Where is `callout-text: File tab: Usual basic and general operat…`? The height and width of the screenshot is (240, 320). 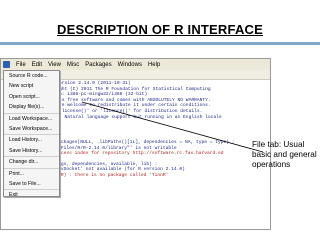 callout-text: File tab: Usual basic and general operat… is located at coordinates (284, 154).